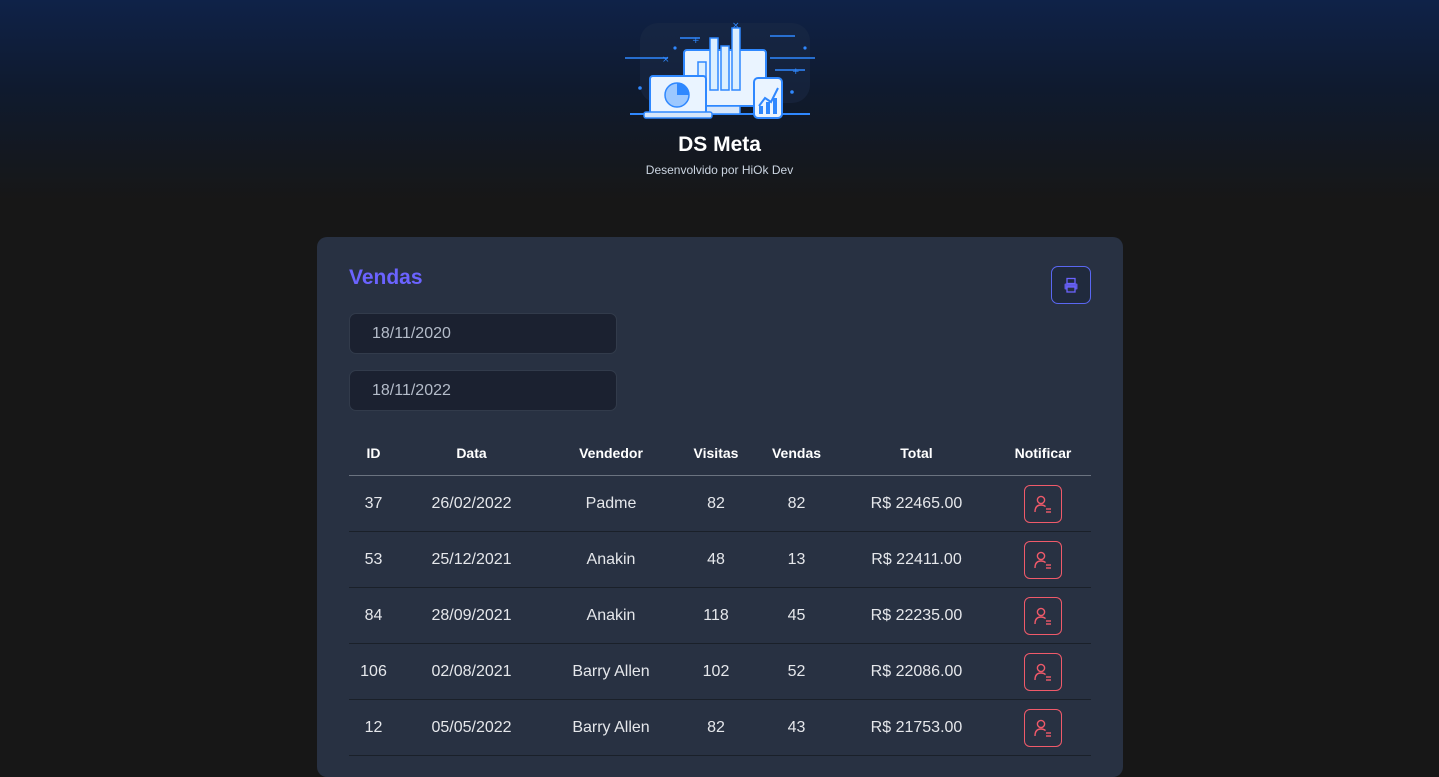 Image resolution: width=1439 pixels, height=777 pixels. Describe the element at coordinates (916, 559) in the screenshot. I see `cell-total: R$ 22411.00` at that location.